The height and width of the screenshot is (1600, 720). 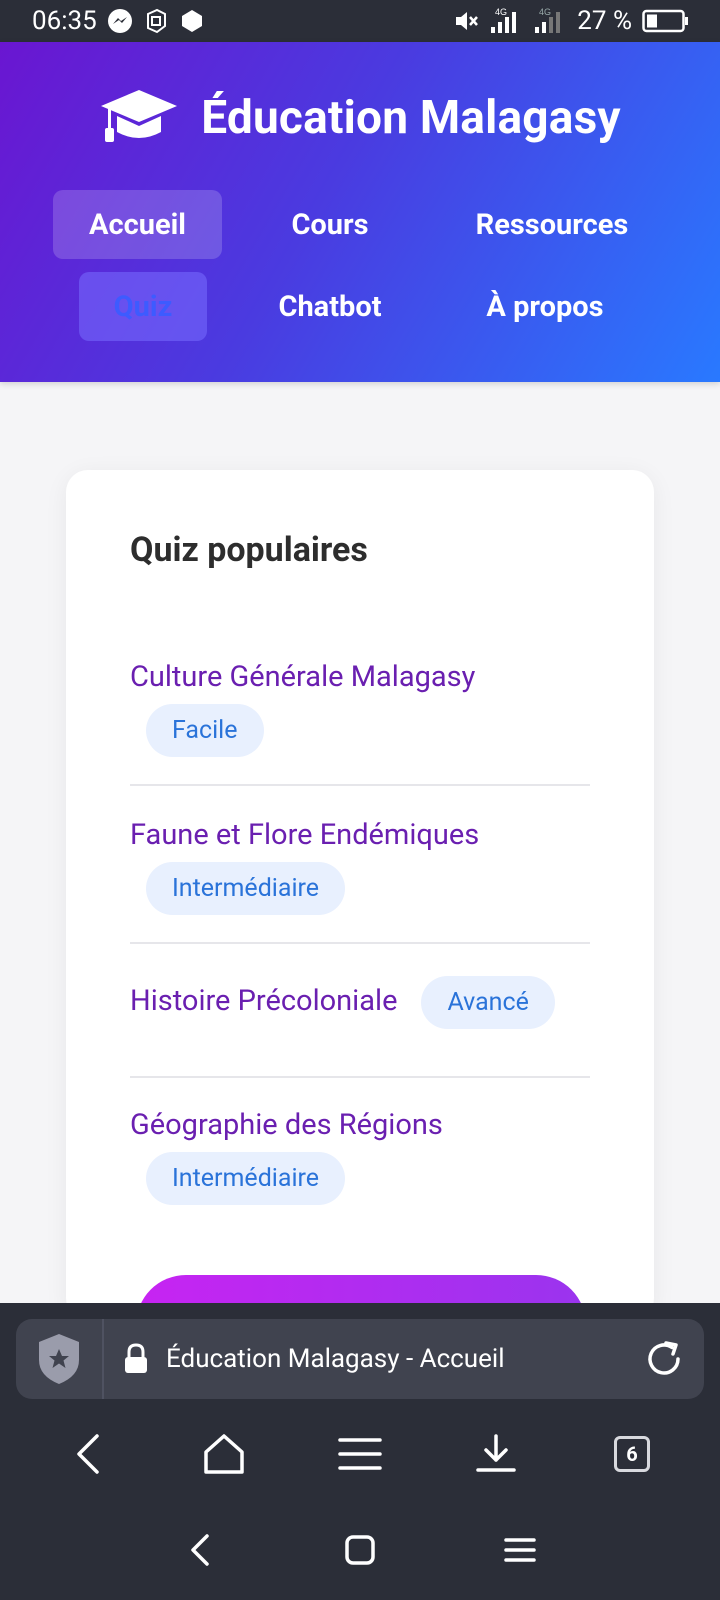 I want to click on page-title-url: Éducation Malagasy - Accueil, so click(x=395, y=1359).